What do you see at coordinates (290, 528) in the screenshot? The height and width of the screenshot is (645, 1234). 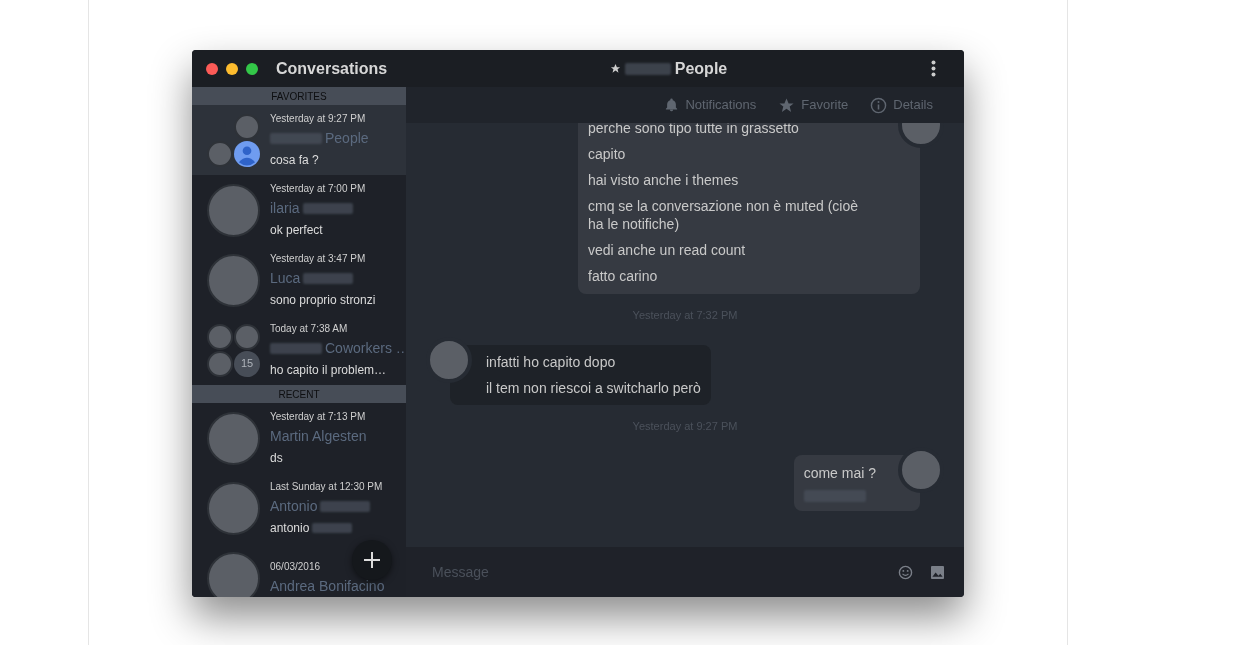 I see `message-preview: antonio` at bounding box center [290, 528].